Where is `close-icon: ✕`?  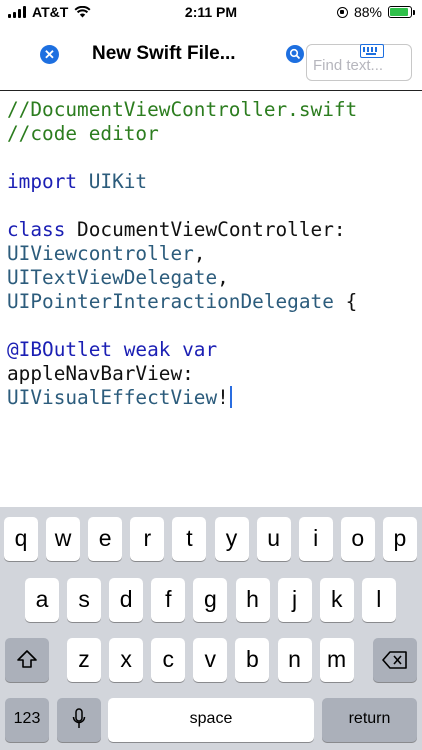 close-icon: ✕ is located at coordinates (49, 54).